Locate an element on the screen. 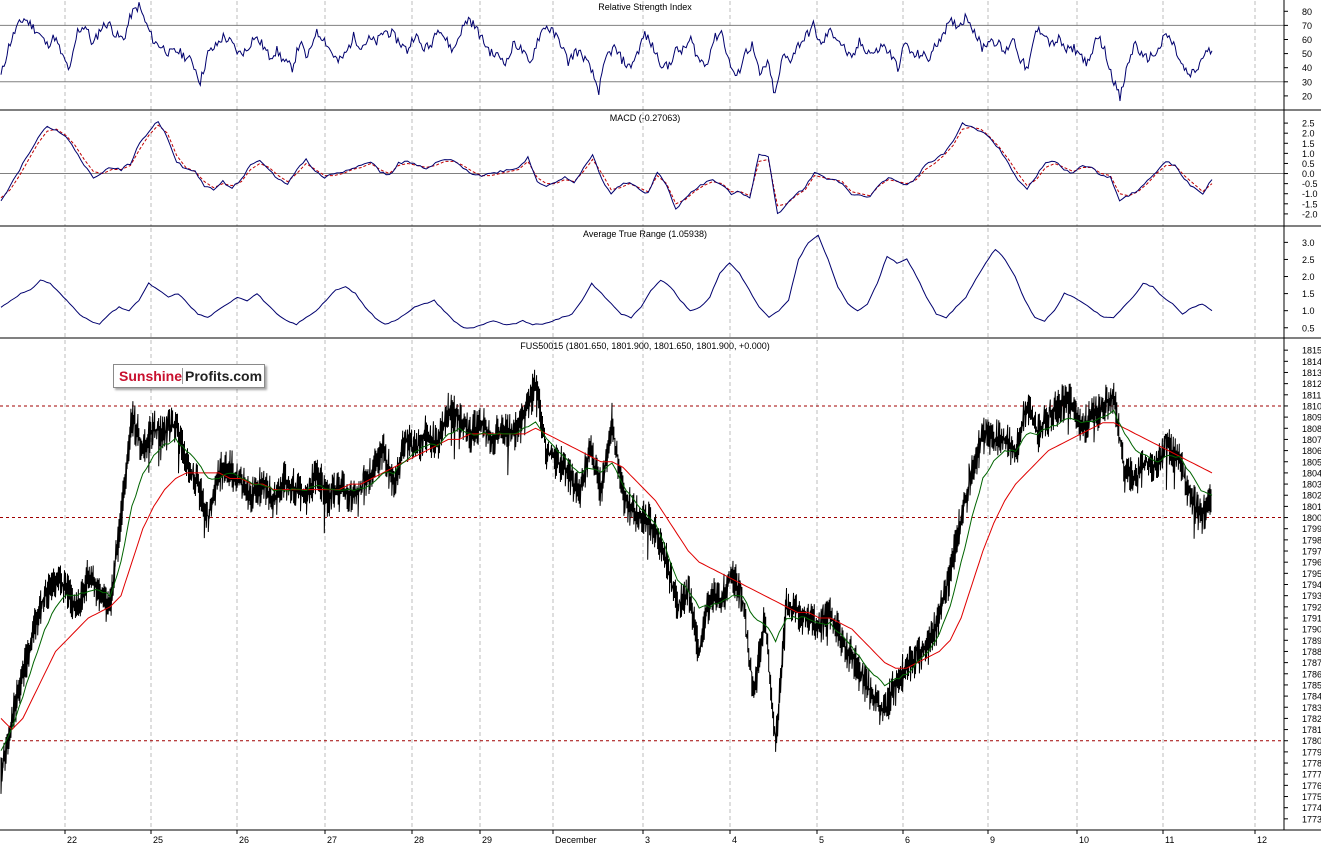 The image size is (1321, 844). x-tick-label: 10 is located at coordinates (1084, 839).